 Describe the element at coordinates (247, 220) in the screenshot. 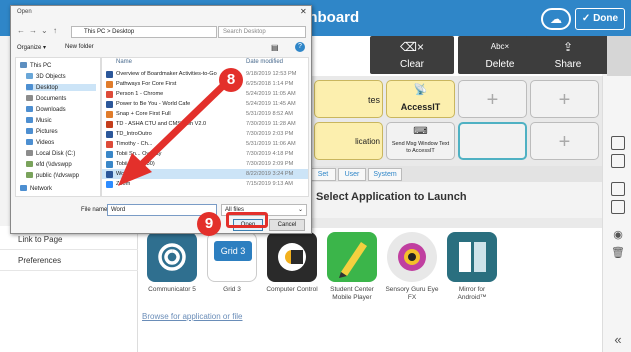

I see `open-button-highlight` at that location.